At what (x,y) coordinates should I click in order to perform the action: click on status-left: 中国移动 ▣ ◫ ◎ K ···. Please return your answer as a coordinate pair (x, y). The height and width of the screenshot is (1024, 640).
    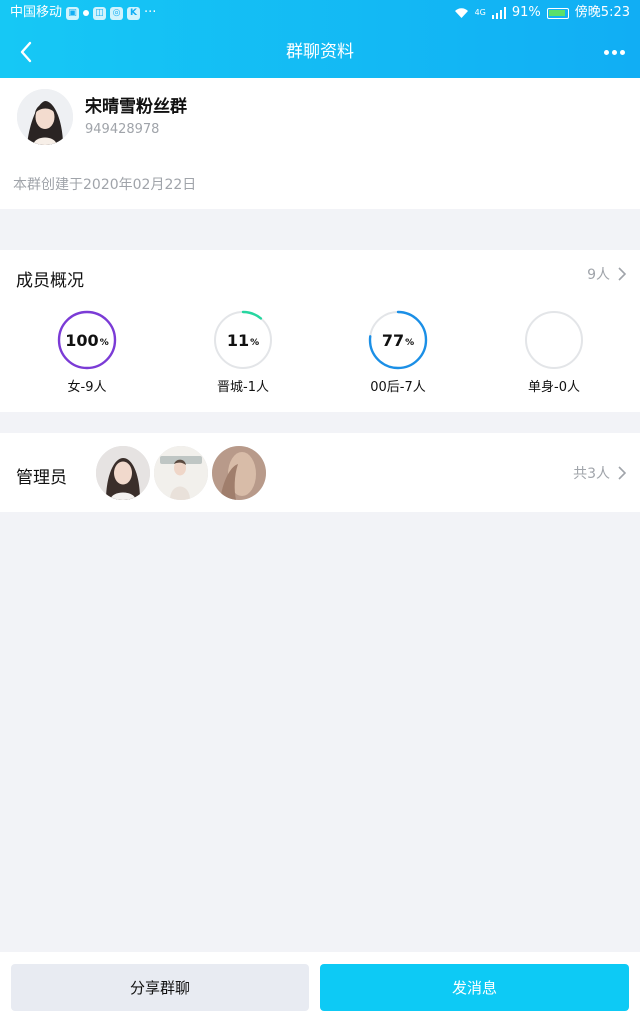
    Looking at the image, I should click on (83, 13).